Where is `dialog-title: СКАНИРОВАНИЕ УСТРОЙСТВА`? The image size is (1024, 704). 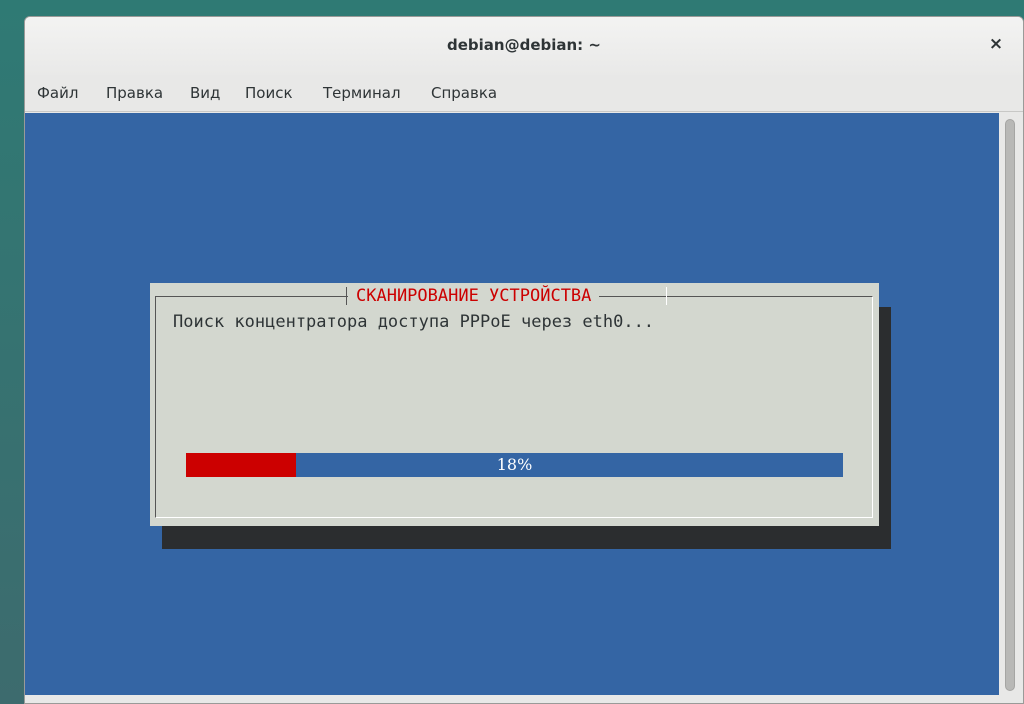
dialog-title: СКАНИРОВАНИЕ УСТРОЙСТВА is located at coordinates (474, 296).